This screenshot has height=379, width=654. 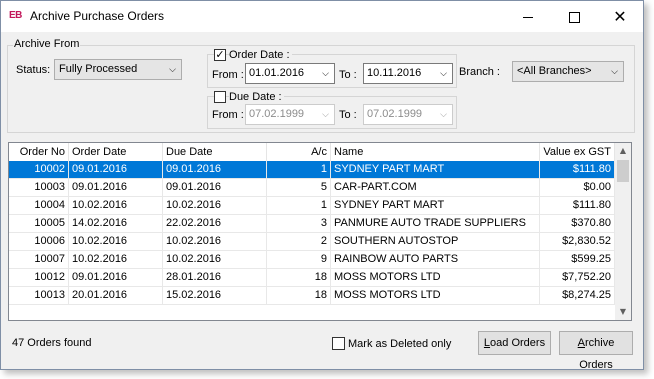 I want to click on col-due-date: Due Date, so click(x=215, y=152).